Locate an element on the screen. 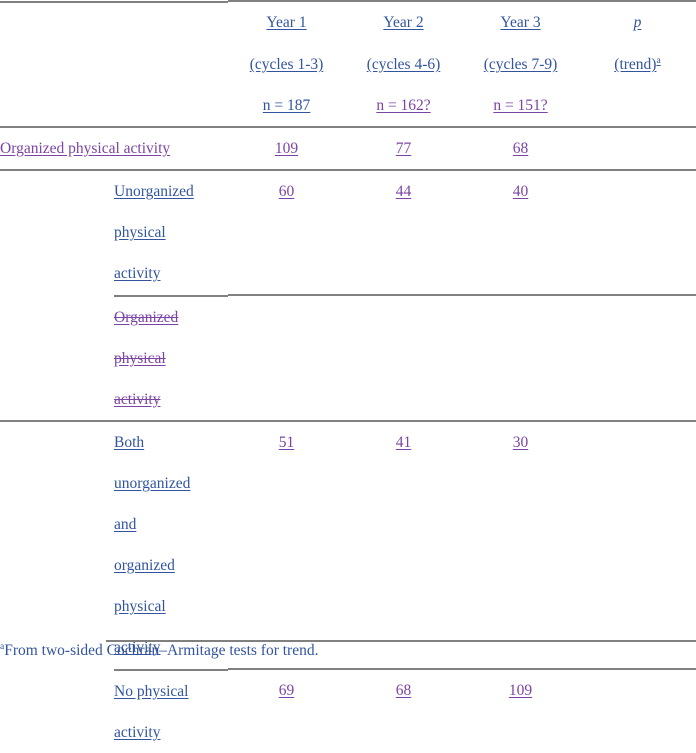 This screenshot has width=696, height=753. header-year2-title-text: Year 2 is located at coordinates (403, 22).